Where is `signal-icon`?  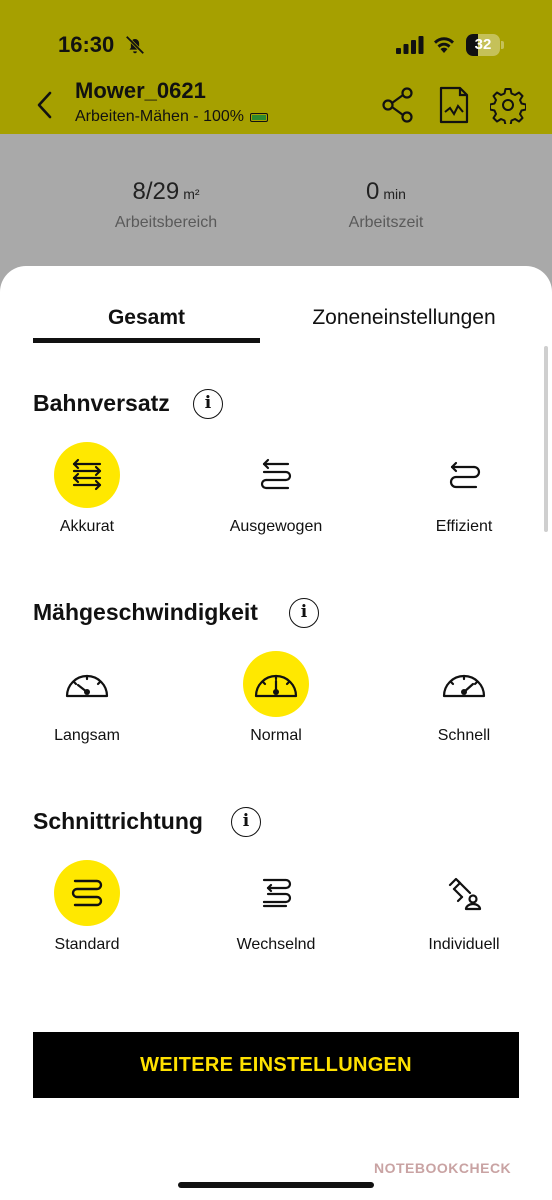
signal-icon is located at coordinates (410, 45).